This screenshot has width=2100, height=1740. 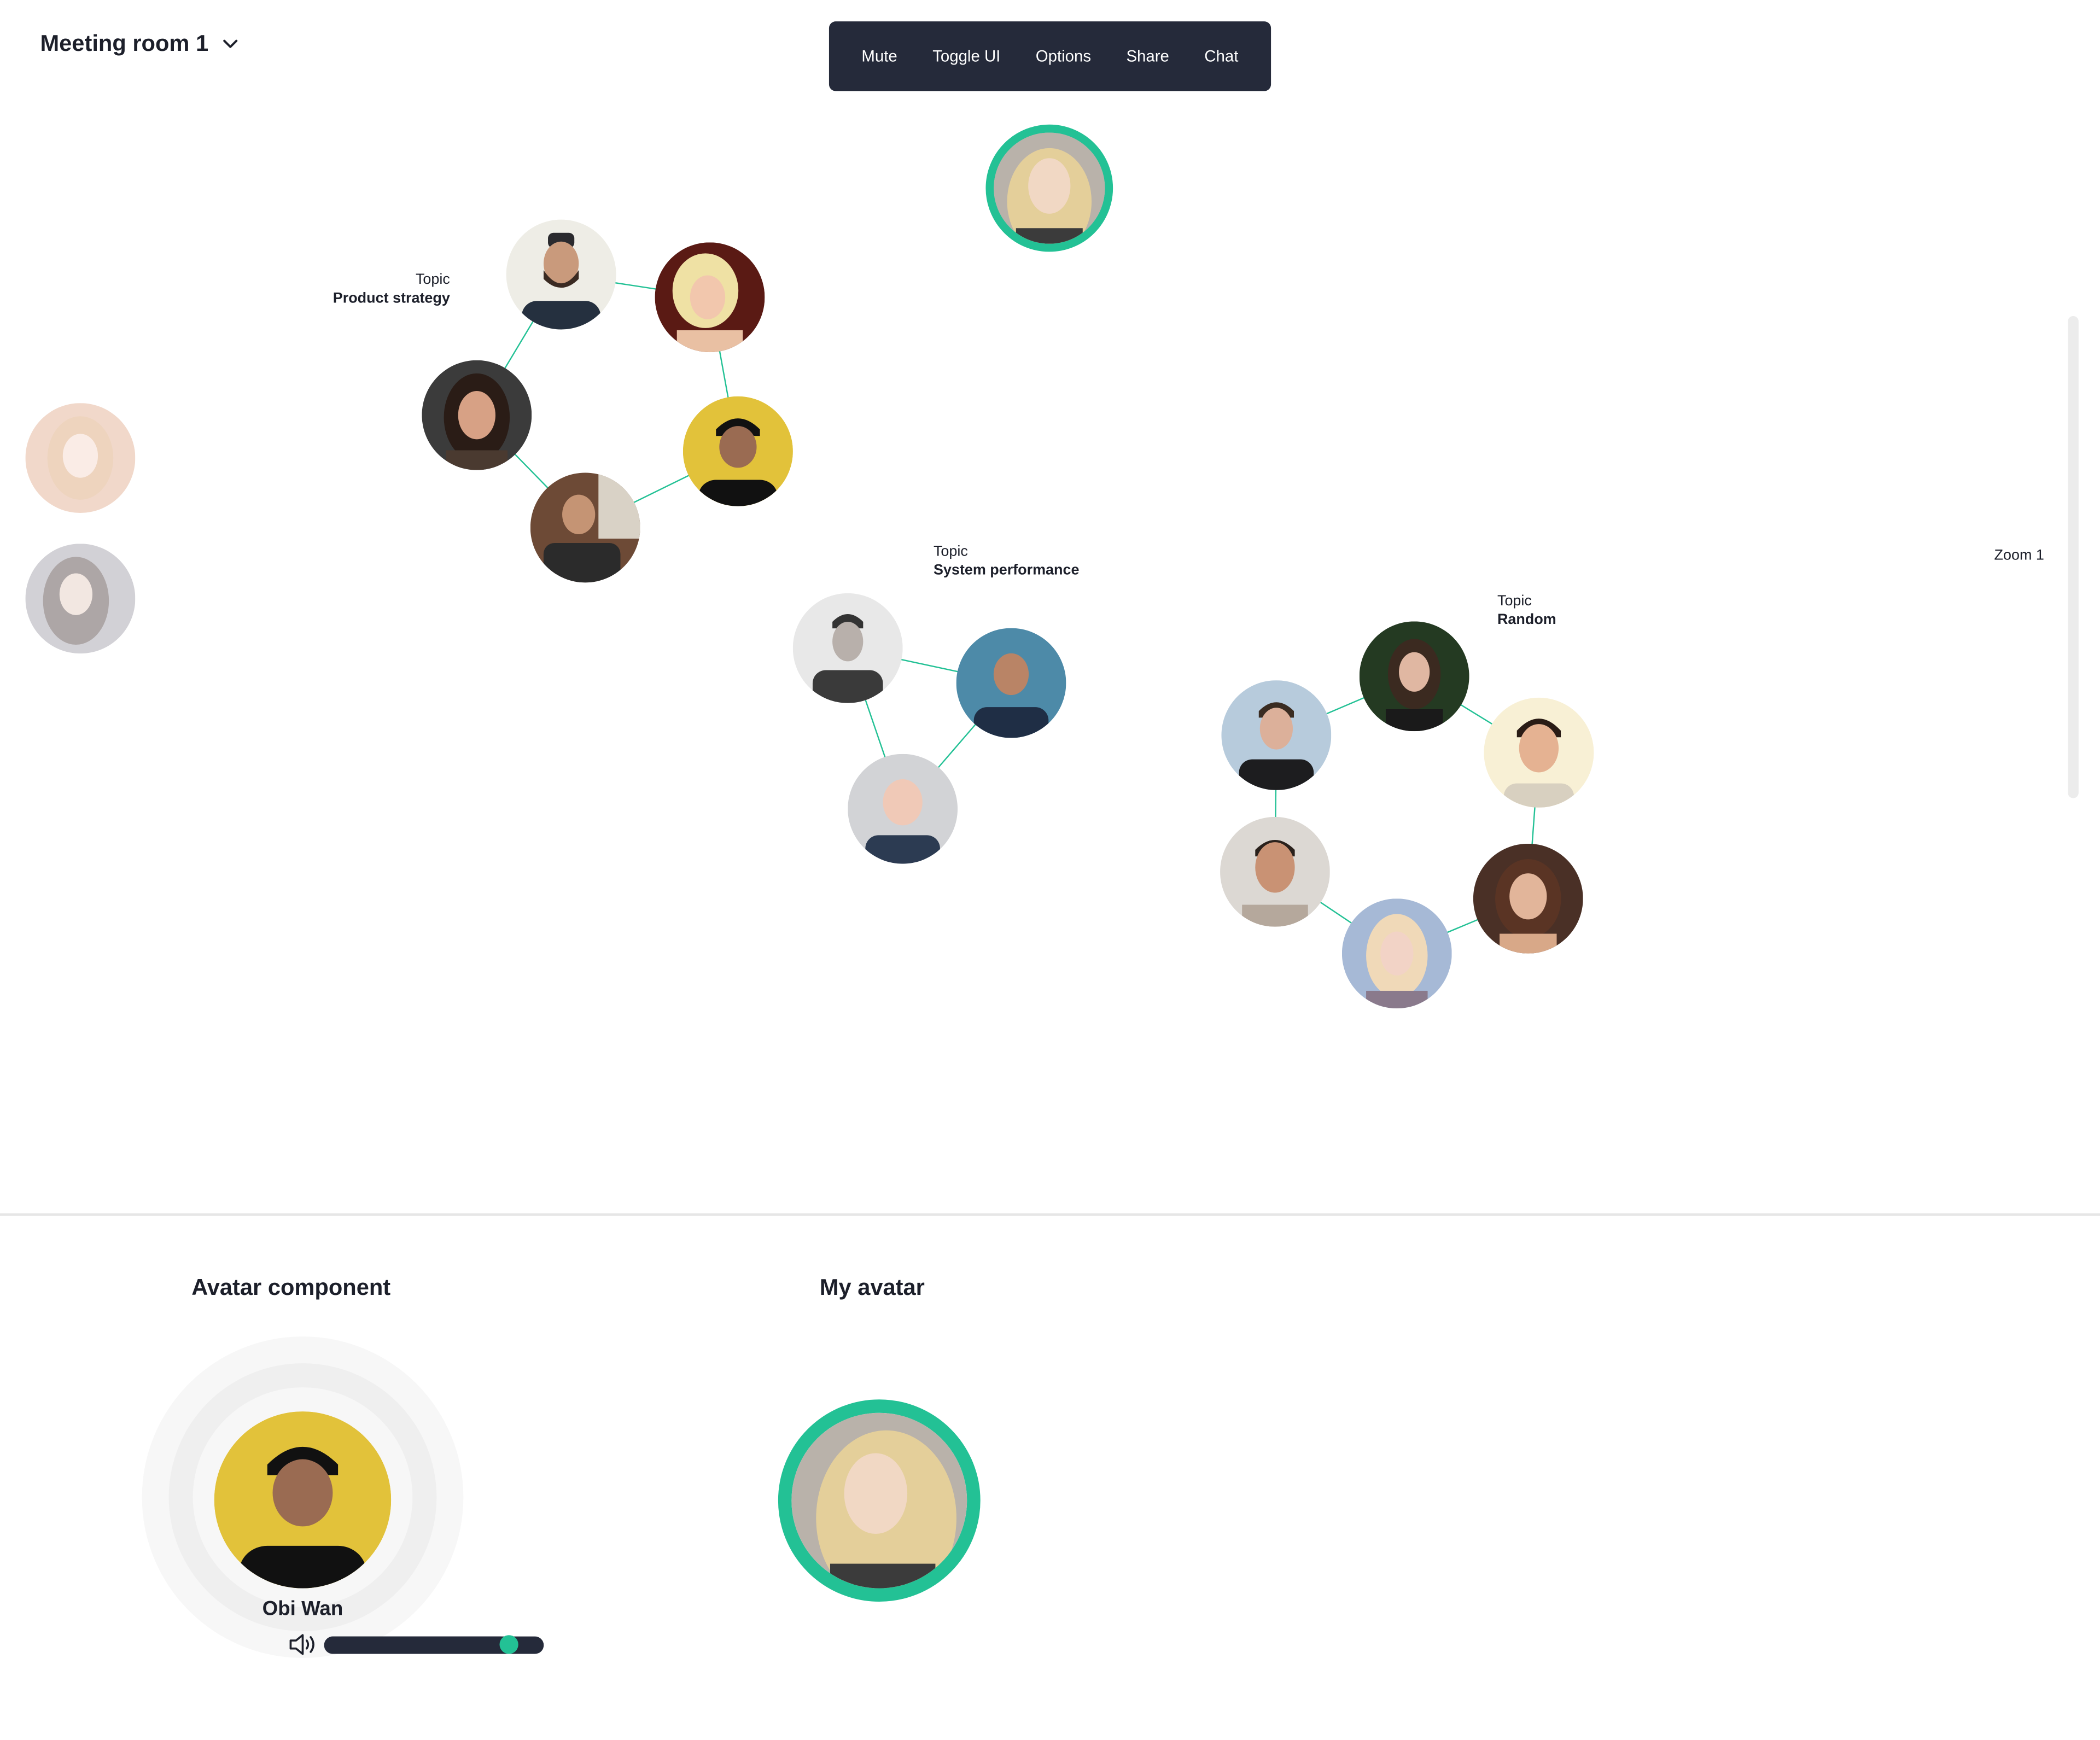 I want to click on my-avatar-floating, so click(x=1049, y=188).